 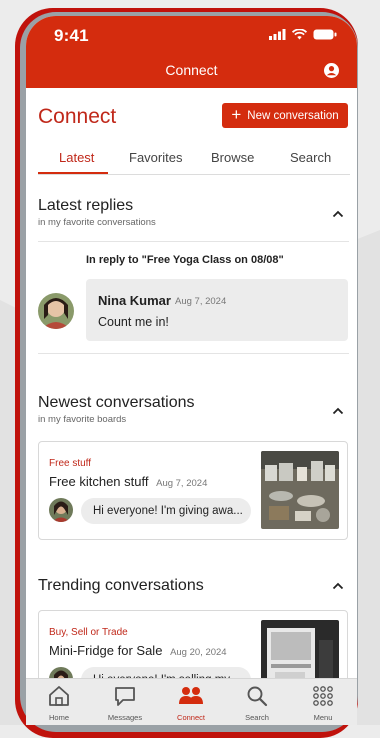 What do you see at coordinates (201, 301) in the screenshot?
I see `reply-date: Aug 7, 2024` at bounding box center [201, 301].